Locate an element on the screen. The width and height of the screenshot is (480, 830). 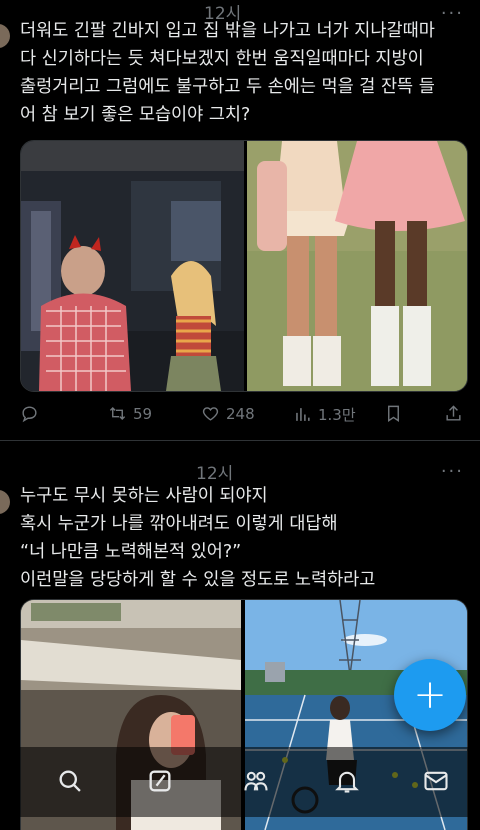
reply-icon is located at coordinates (29, 414).